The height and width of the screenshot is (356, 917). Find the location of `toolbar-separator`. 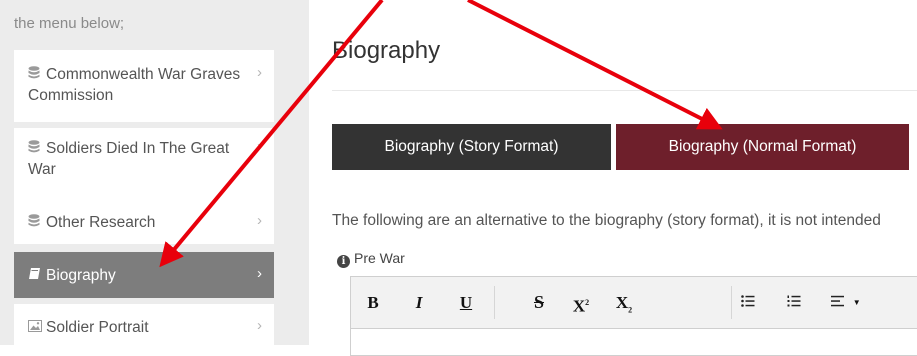

toolbar-separator is located at coordinates (494, 302).